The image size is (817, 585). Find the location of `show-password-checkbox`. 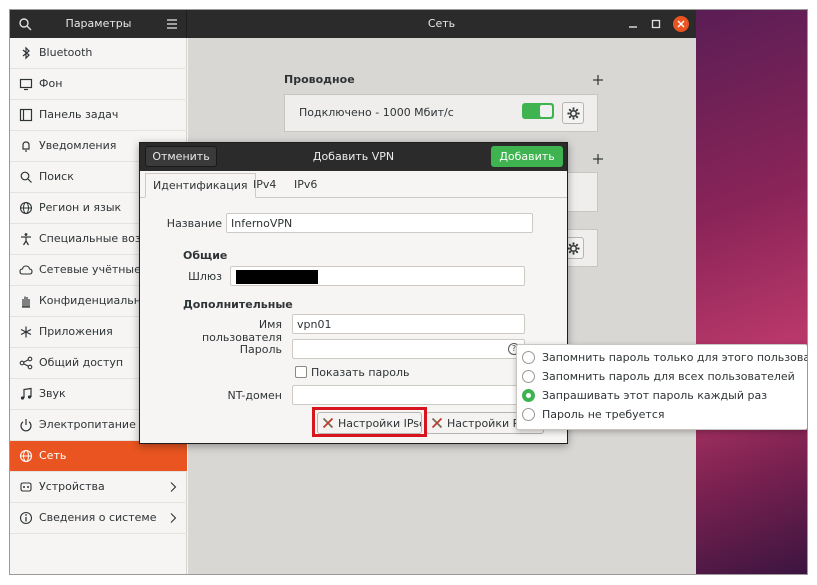

show-password-checkbox is located at coordinates (301, 372).